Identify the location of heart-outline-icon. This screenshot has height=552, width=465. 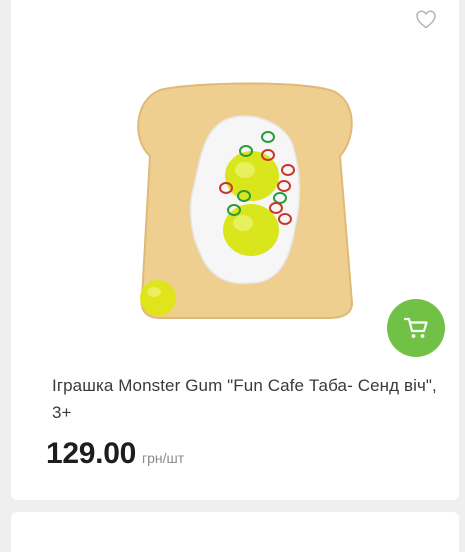
(426, 19).